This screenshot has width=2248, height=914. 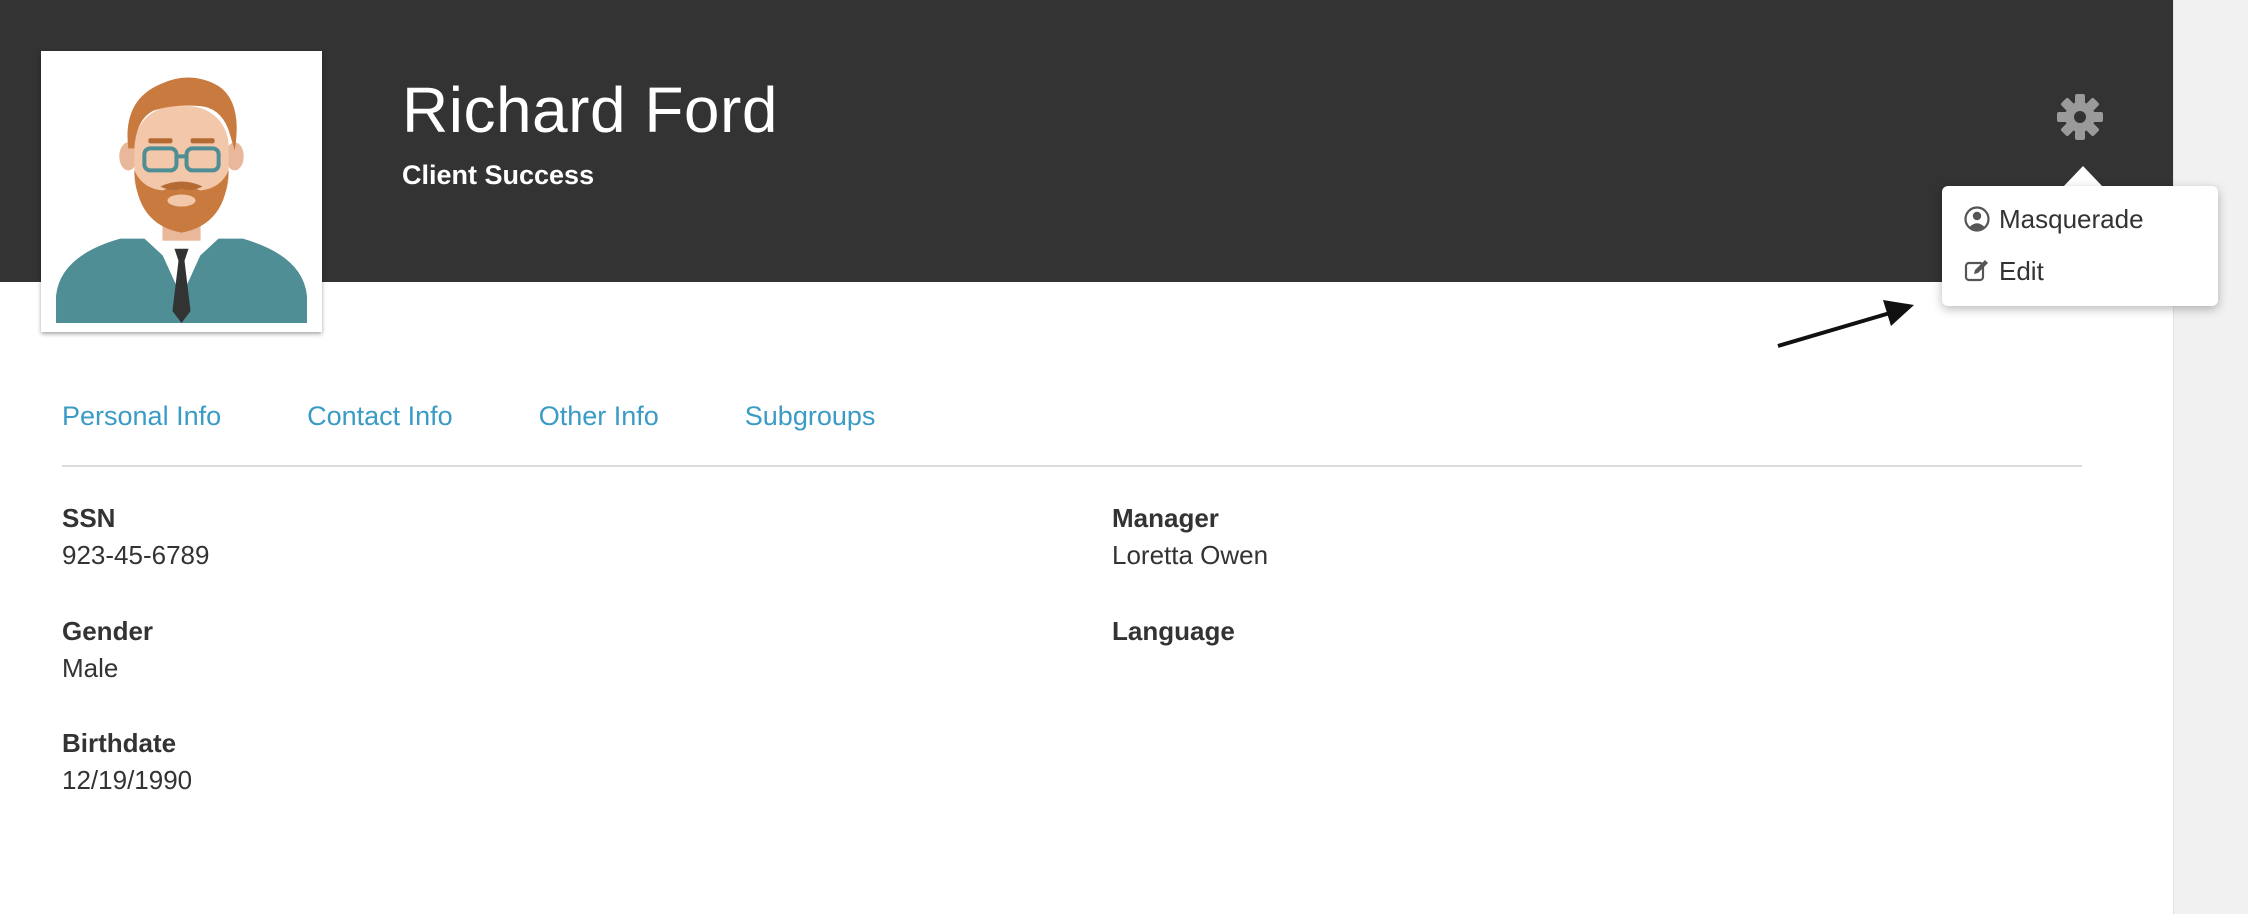 I want to click on field-label: Language, so click(x=1173, y=631).